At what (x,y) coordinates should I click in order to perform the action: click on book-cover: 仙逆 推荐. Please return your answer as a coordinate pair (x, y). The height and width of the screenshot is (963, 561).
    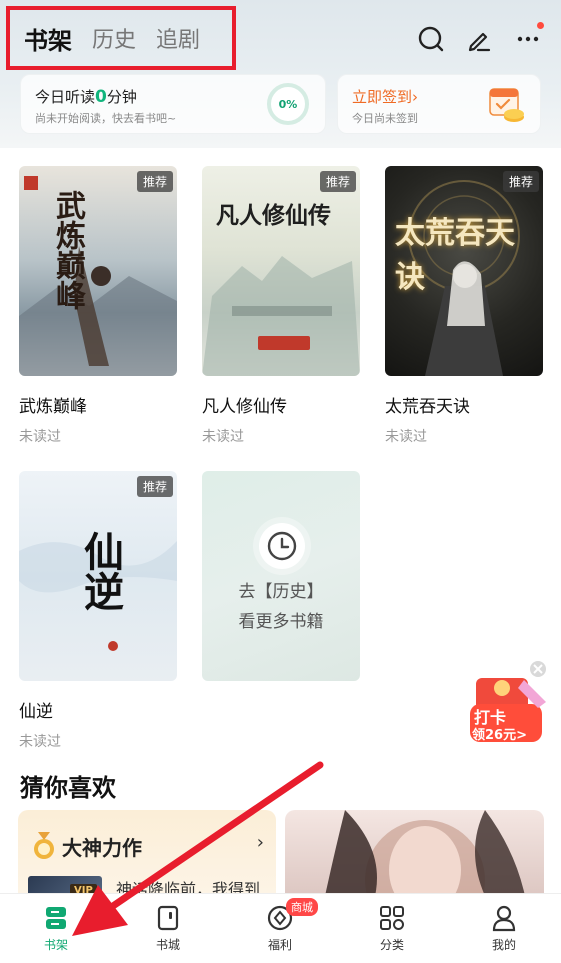
    Looking at the image, I should click on (98, 576).